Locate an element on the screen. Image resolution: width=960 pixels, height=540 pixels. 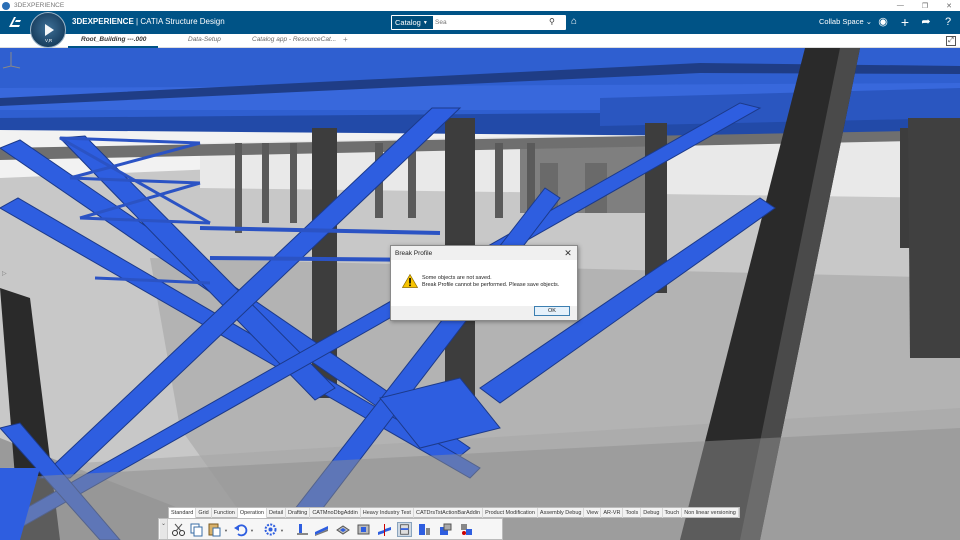
window-controls: — ❐ ✕ is located at coordinates (924, 5).